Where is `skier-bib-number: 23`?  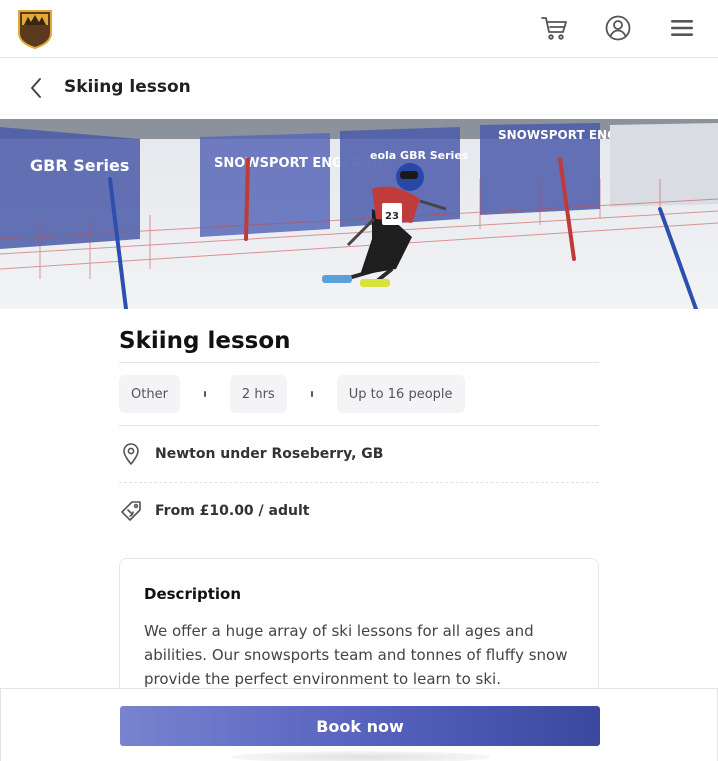 skier-bib-number: 23 is located at coordinates (392, 216).